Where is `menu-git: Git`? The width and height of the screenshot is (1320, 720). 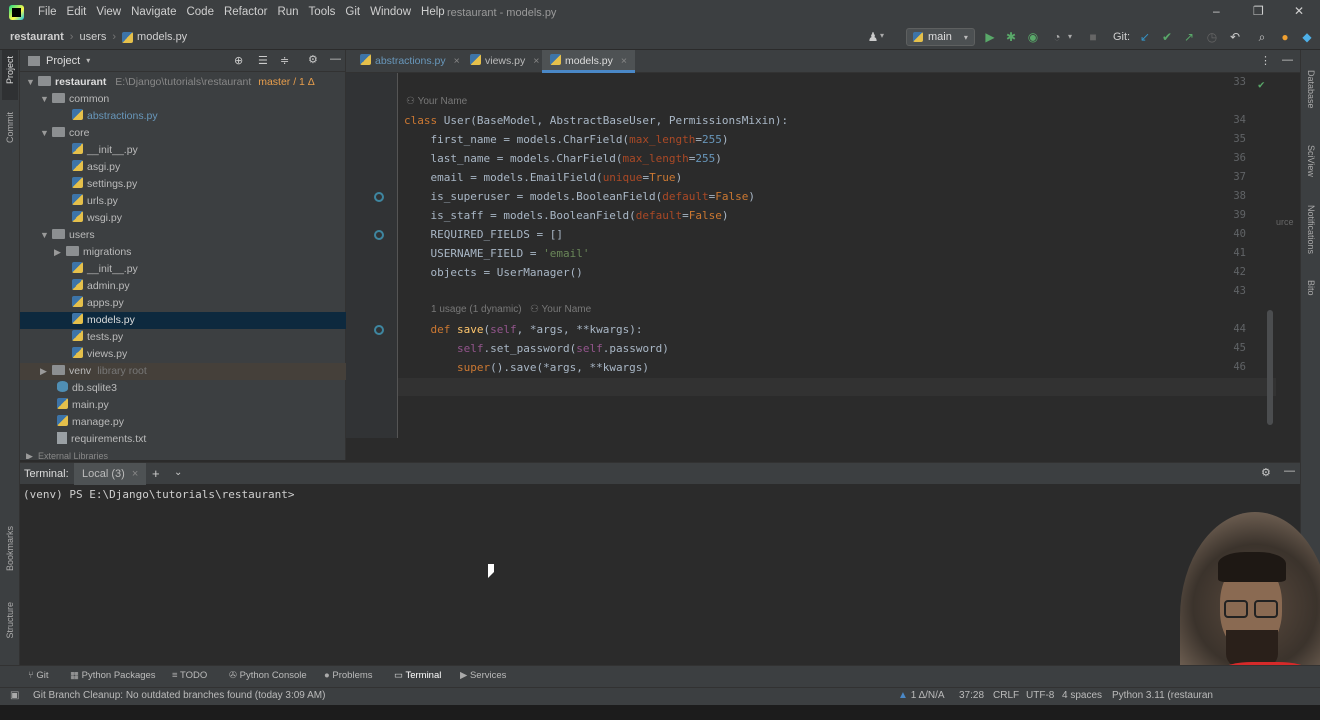 menu-git: Git is located at coordinates (352, 12).